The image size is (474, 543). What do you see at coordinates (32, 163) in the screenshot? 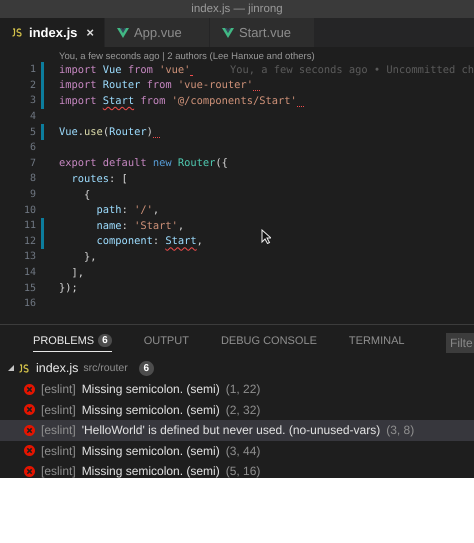
I see `line-number: 7` at bounding box center [32, 163].